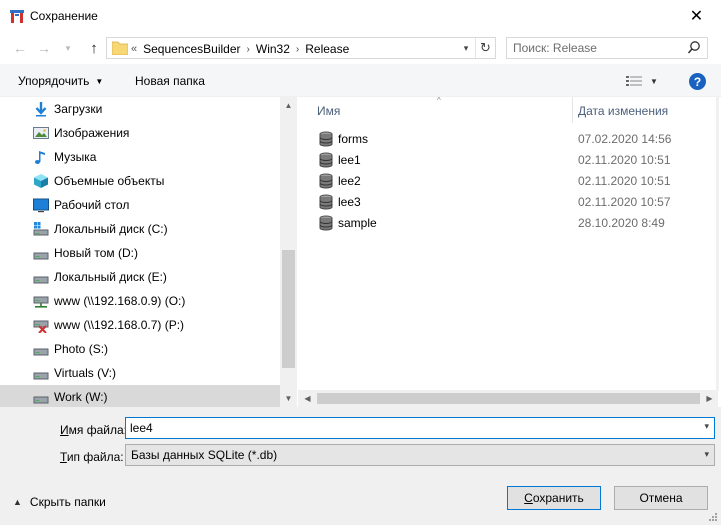 Image resolution: width=721 pixels, height=525 pixels. What do you see at coordinates (558, 498) in the screenshot?
I see `save-label-text: охранить` at bounding box center [558, 498].